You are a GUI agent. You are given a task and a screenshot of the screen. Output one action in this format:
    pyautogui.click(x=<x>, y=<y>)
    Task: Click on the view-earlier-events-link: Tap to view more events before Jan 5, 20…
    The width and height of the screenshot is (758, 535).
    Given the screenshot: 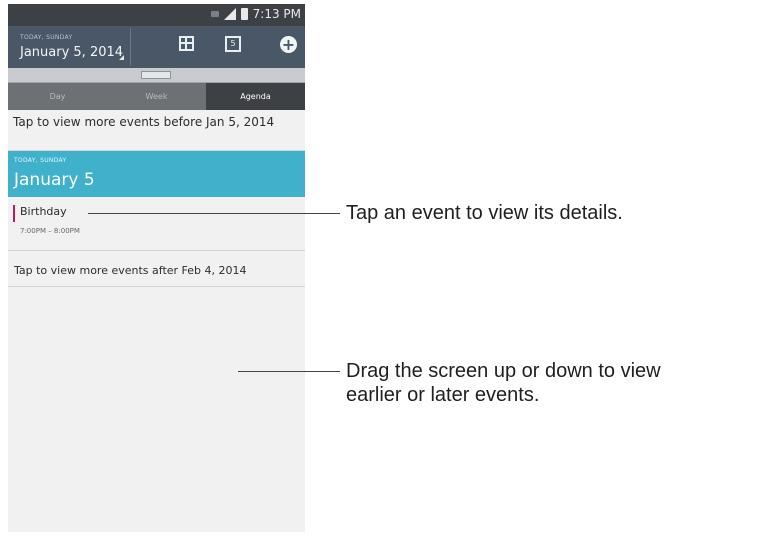 What is the action you would take?
    pyautogui.click(x=156, y=131)
    